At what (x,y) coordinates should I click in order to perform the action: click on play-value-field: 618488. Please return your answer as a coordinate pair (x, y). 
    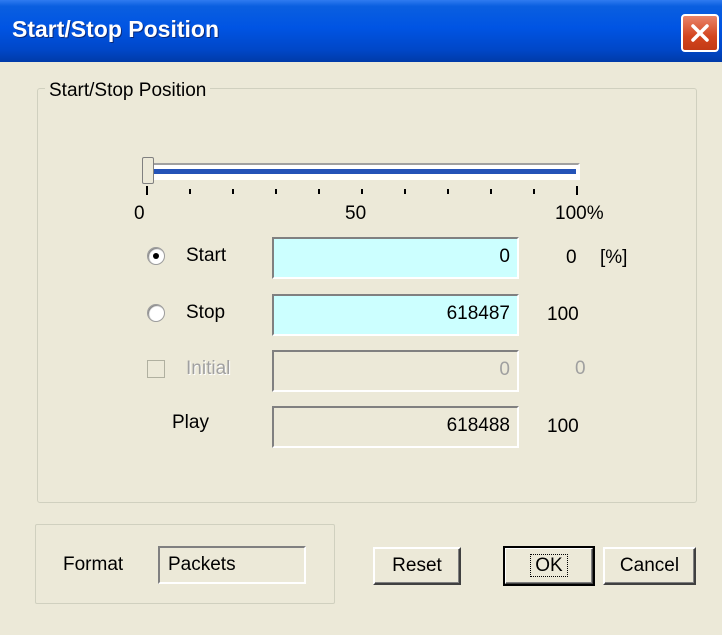
    Looking at the image, I should click on (395, 427).